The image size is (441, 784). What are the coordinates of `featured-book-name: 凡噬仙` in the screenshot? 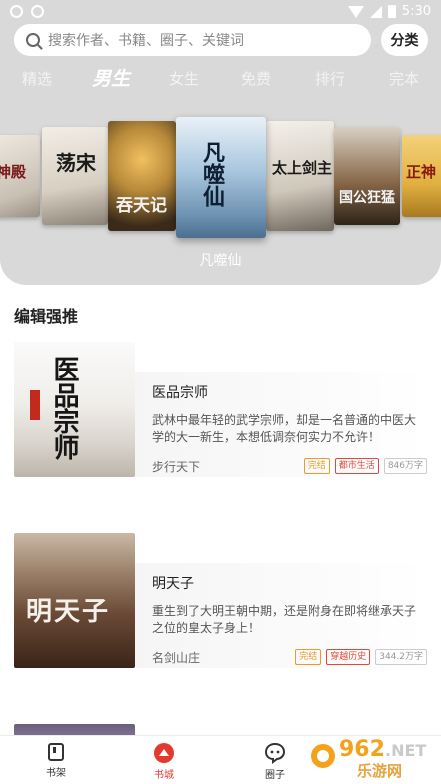 It's located at (220, 261).